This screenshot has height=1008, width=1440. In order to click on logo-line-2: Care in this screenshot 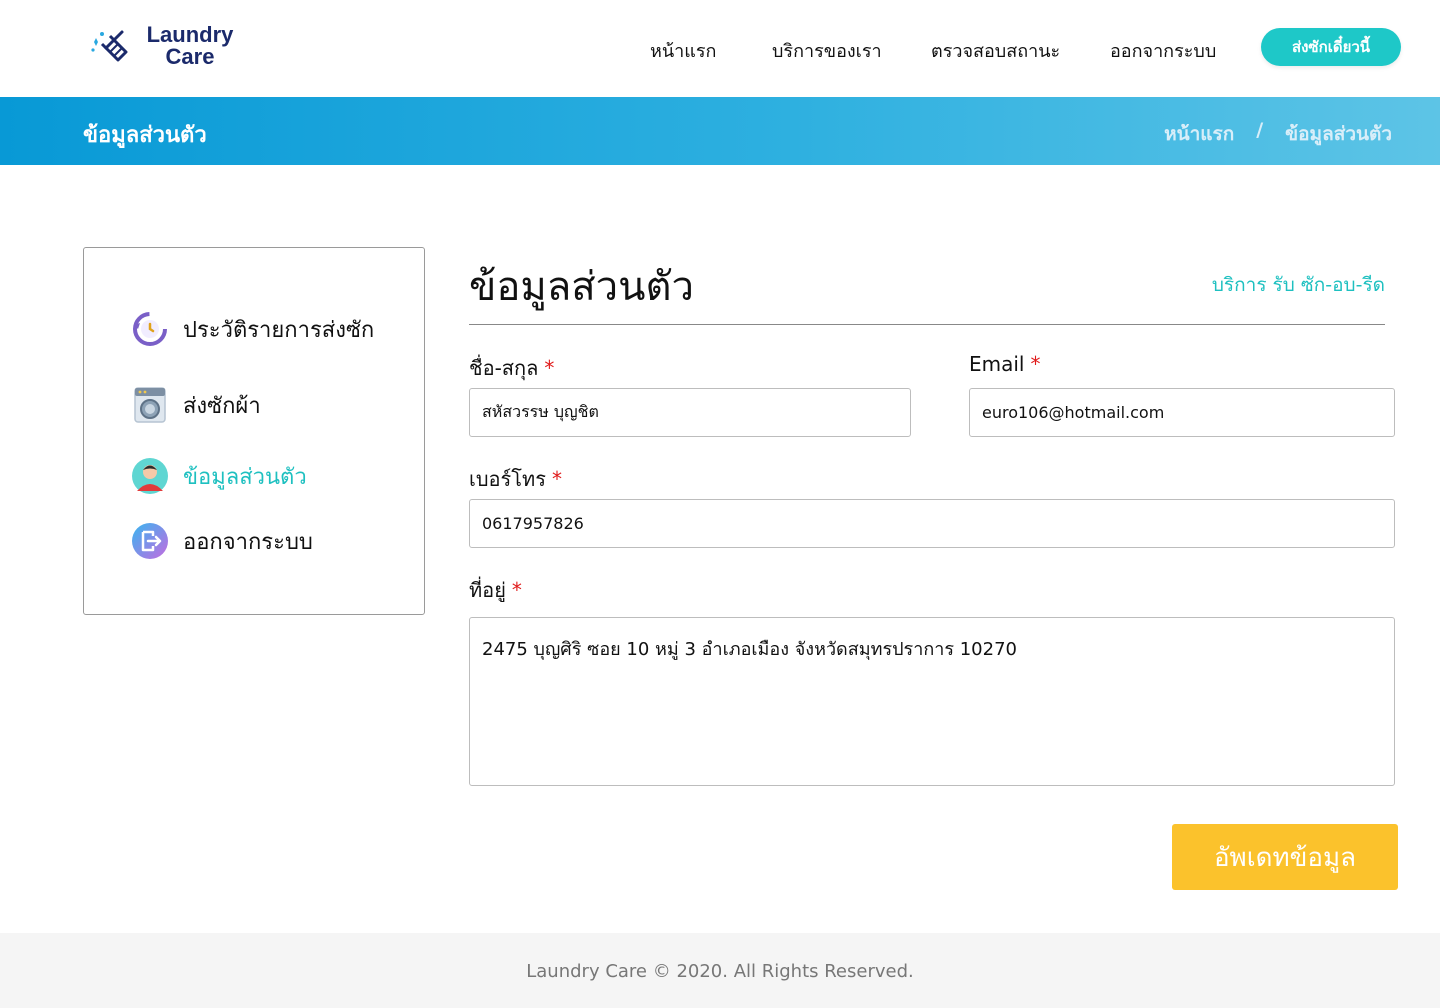, I will do `click(190, 56)`.